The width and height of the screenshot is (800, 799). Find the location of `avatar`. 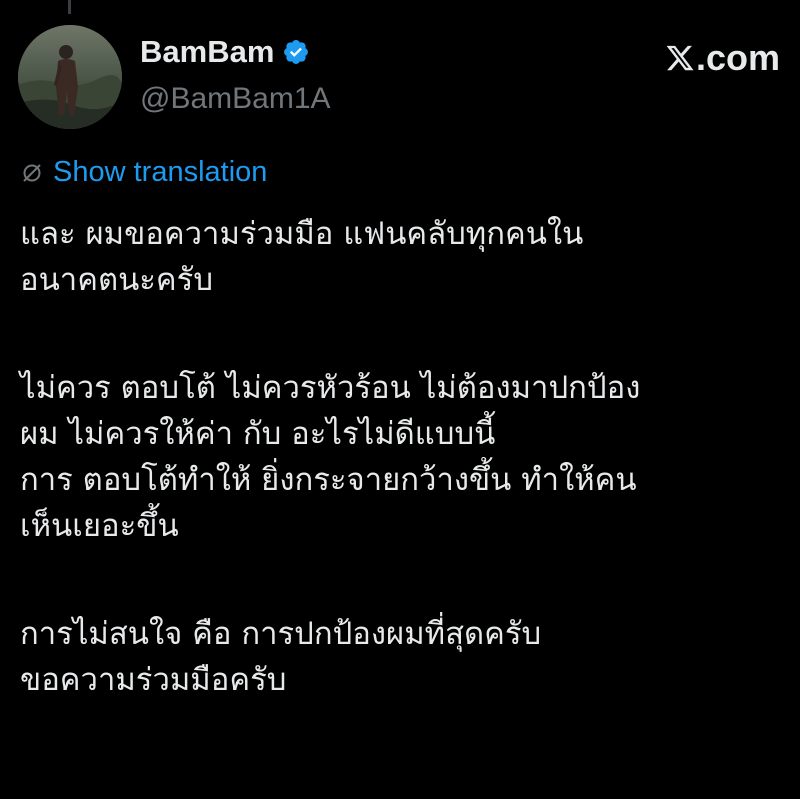

avatar is located at coordinates (70, 77).